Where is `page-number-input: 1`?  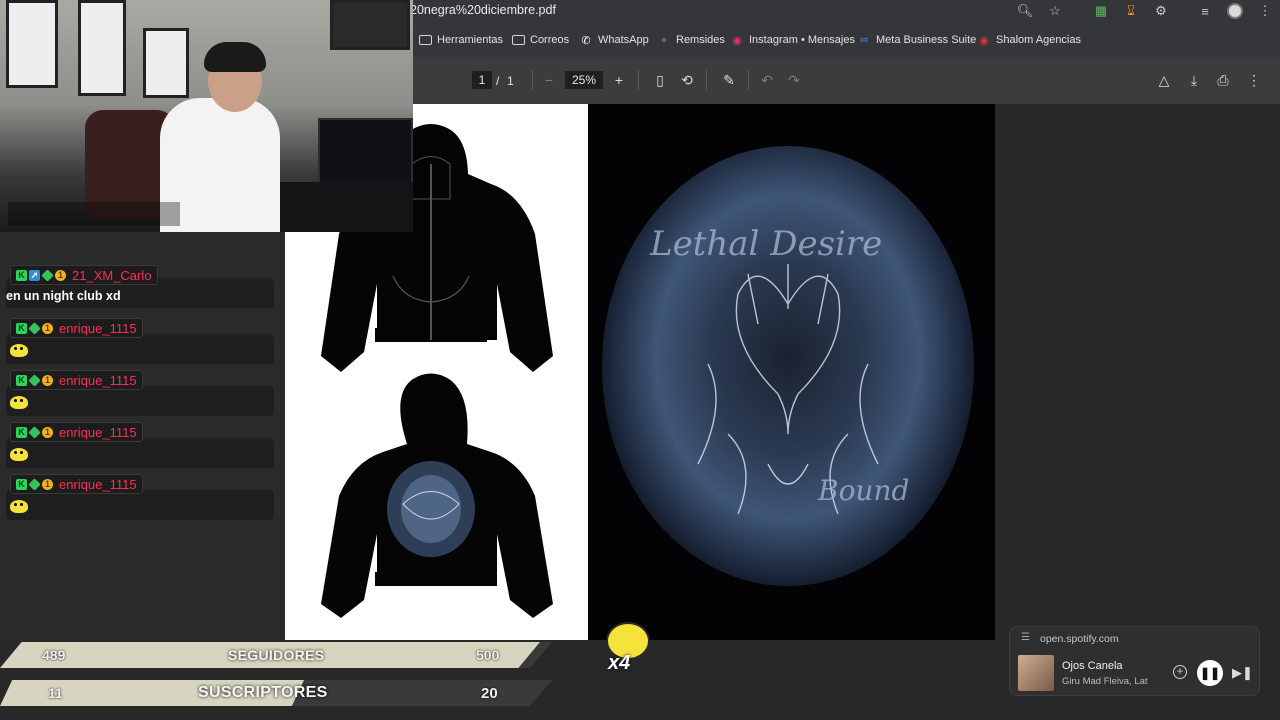
page-number-input: 1 is located at coordinates (482, 80).